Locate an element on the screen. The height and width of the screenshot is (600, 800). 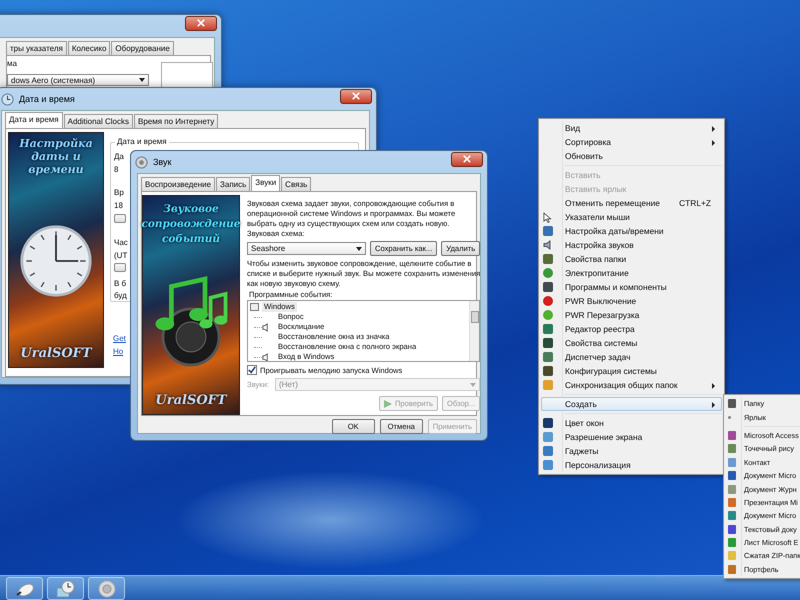
label-text: 8 is located at coordinates (116, 169).